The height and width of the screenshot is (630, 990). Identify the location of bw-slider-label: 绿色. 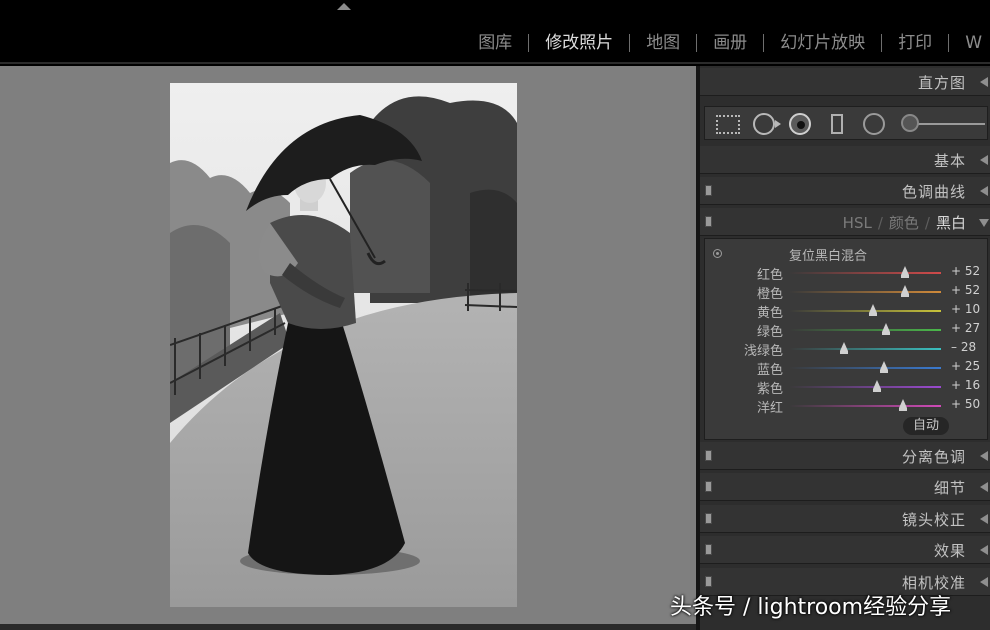
(769, 332).